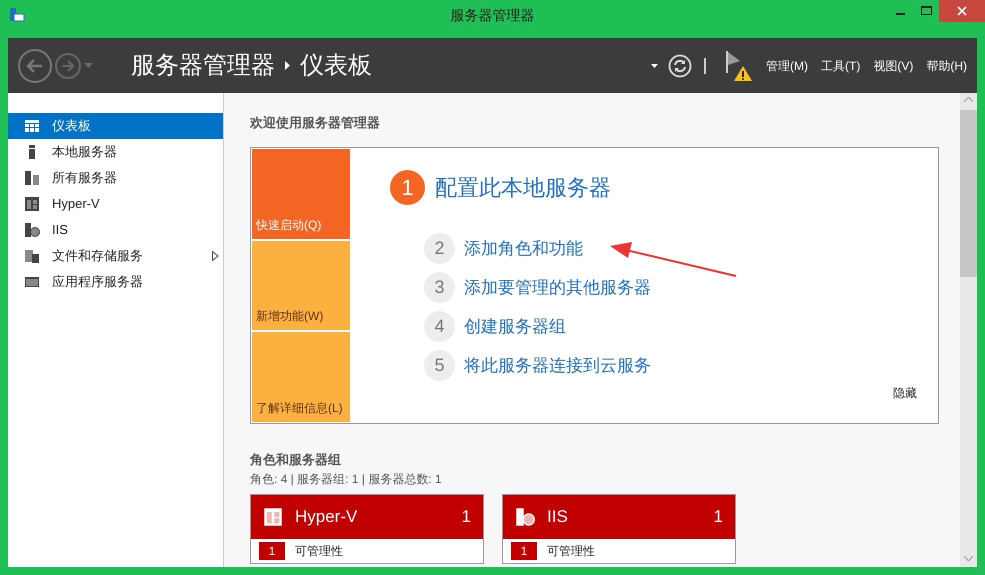 The width and height of the screenshot is (985, 575). Describe the element at coordinates (115, 126) in the screenshot. I see `sidebar-item: 仪表板` at that location.